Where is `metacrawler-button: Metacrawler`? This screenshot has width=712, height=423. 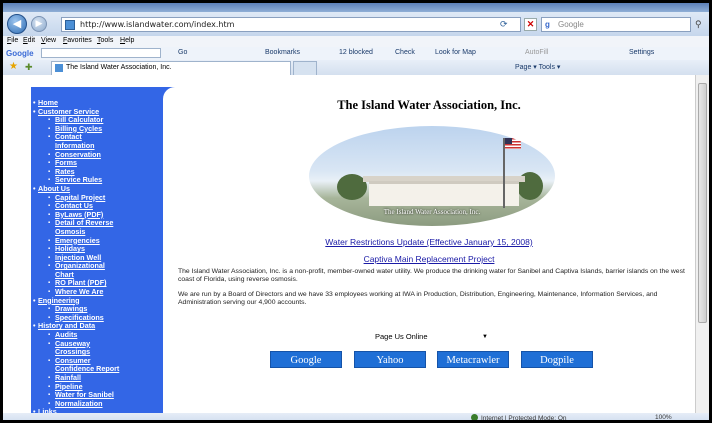 metacrawler-button: Metacrawler is located at coordinates (473, 359).